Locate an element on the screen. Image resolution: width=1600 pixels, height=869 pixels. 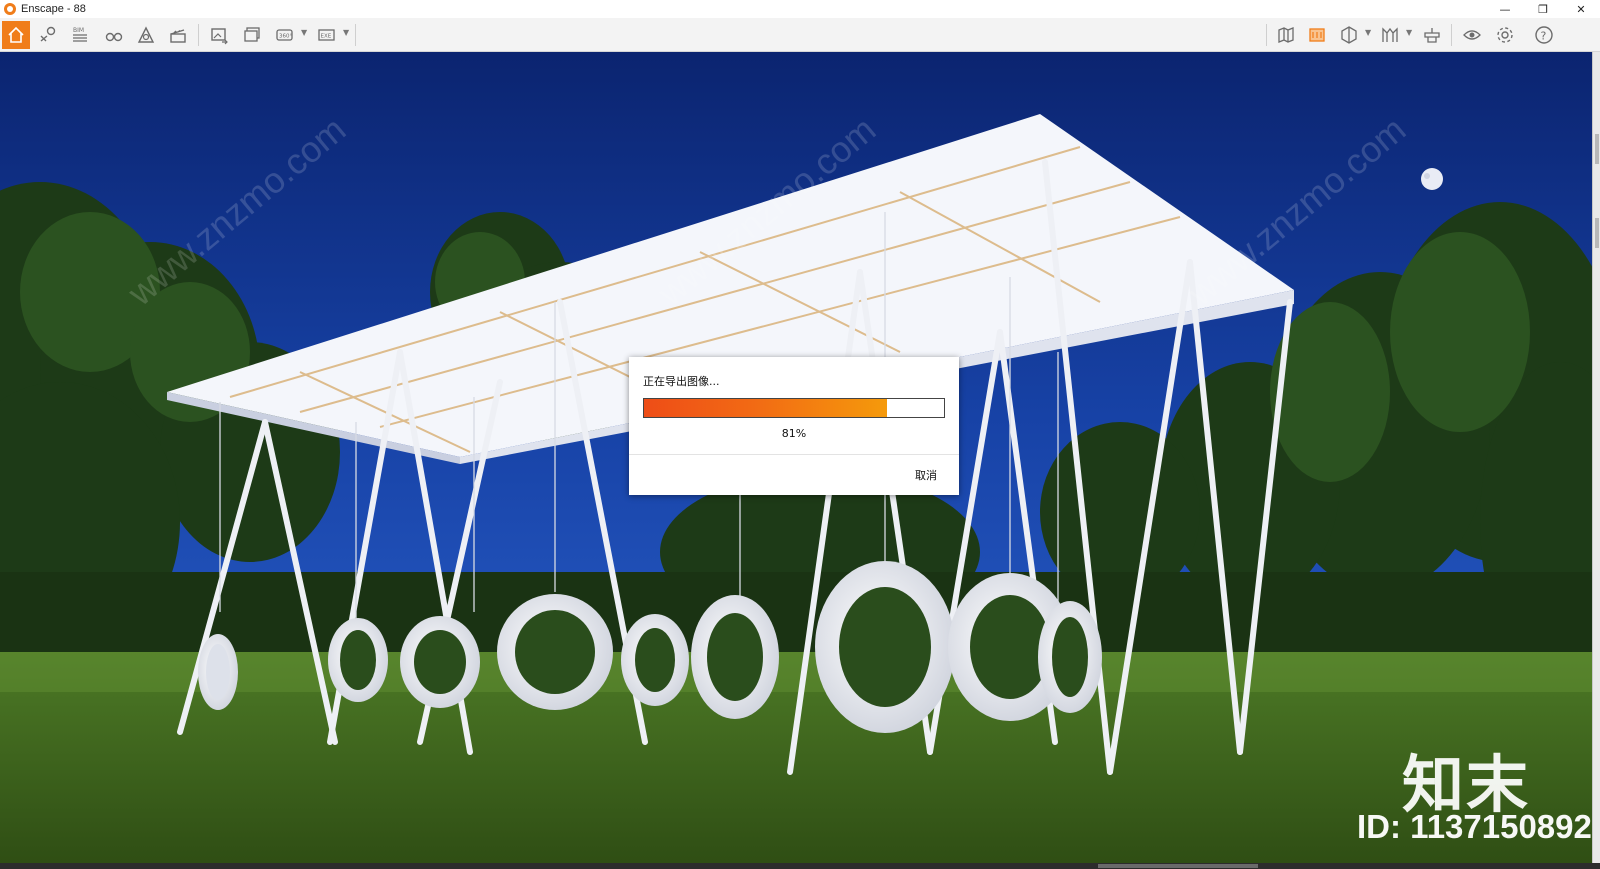
asset-library-button is located at coordinates (146, 35).